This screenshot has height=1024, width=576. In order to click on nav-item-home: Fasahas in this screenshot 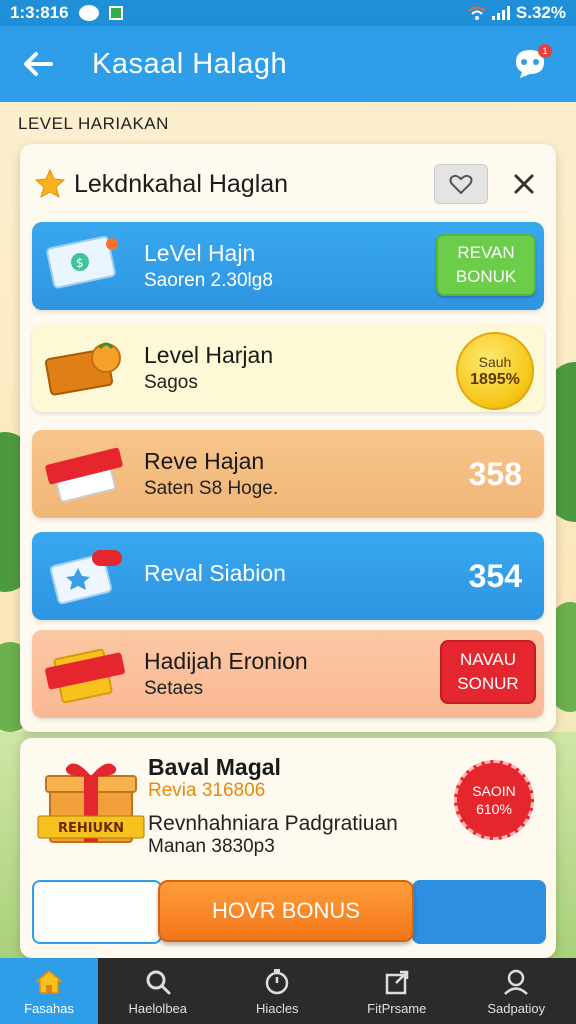, I will do `click(49, 991)`.